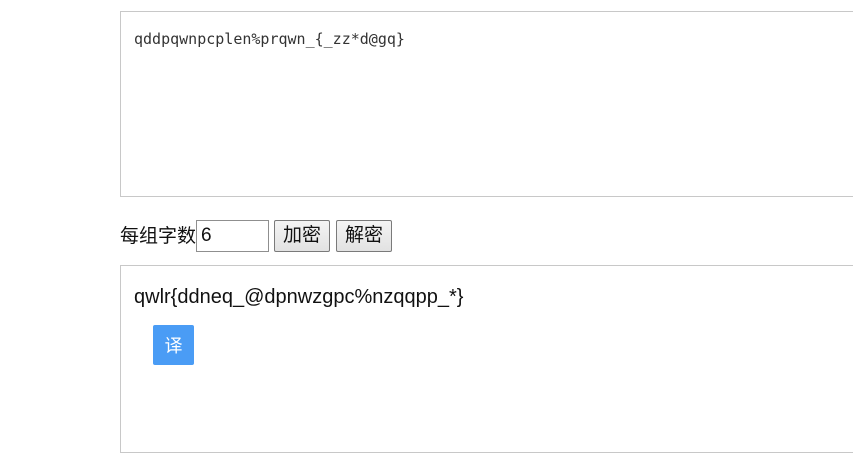  I want to click on cipher-controls: 每组字数 加密 解密, so click(256, 236).